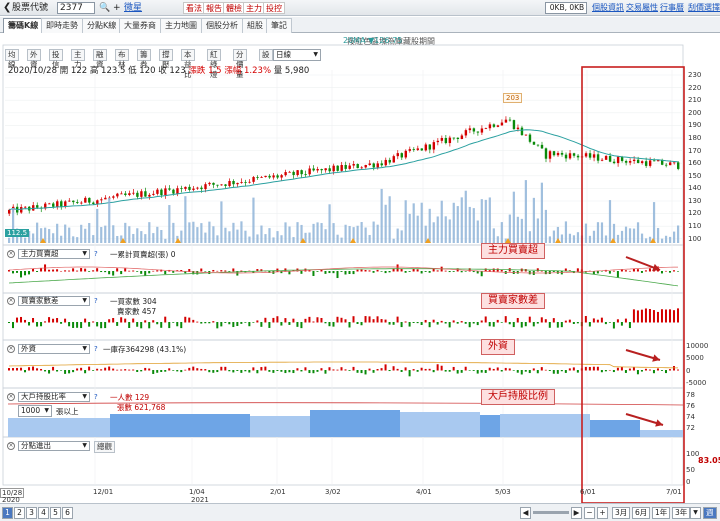 The image size is (720, 521). What do you see at coordinates (641, 513) in the screenshot?
I see `range-6m: 6月` at bounding box center [641, 513].